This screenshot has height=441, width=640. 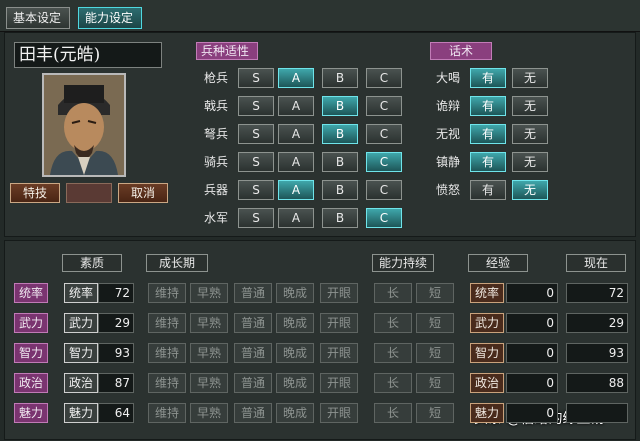 What do you see at coordinates (487, 293) in the screenshot?
I see `experience-stat-button: 统率` at bounding box center [487, 293].